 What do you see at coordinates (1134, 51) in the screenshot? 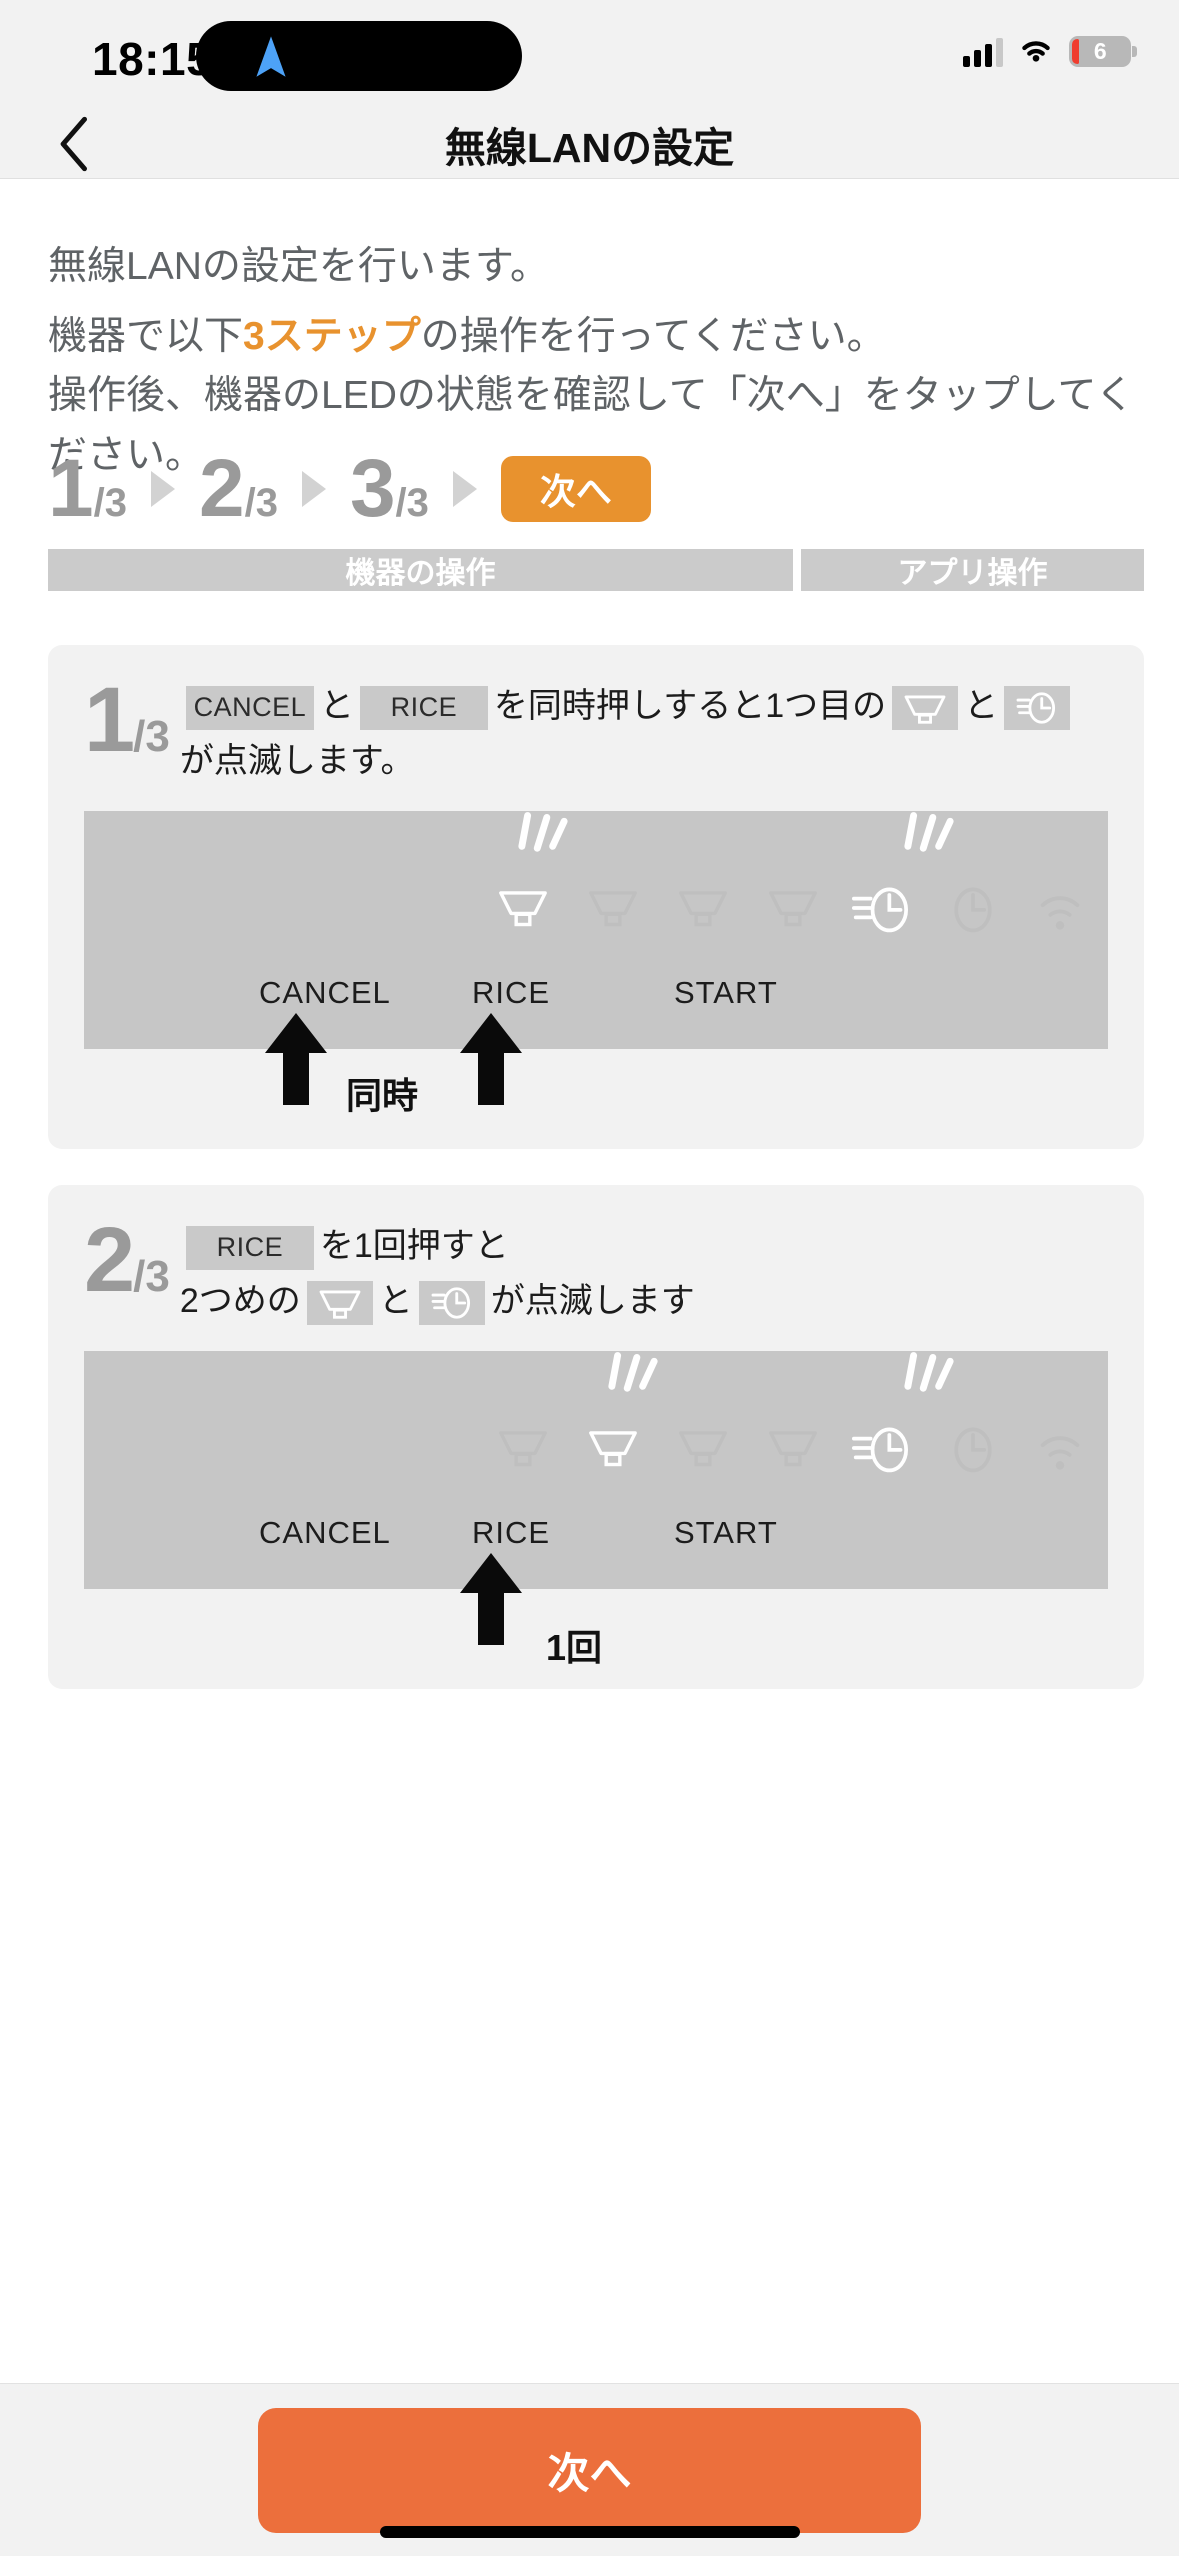
I see `battery-nub` at bounding box center [1134, 51].